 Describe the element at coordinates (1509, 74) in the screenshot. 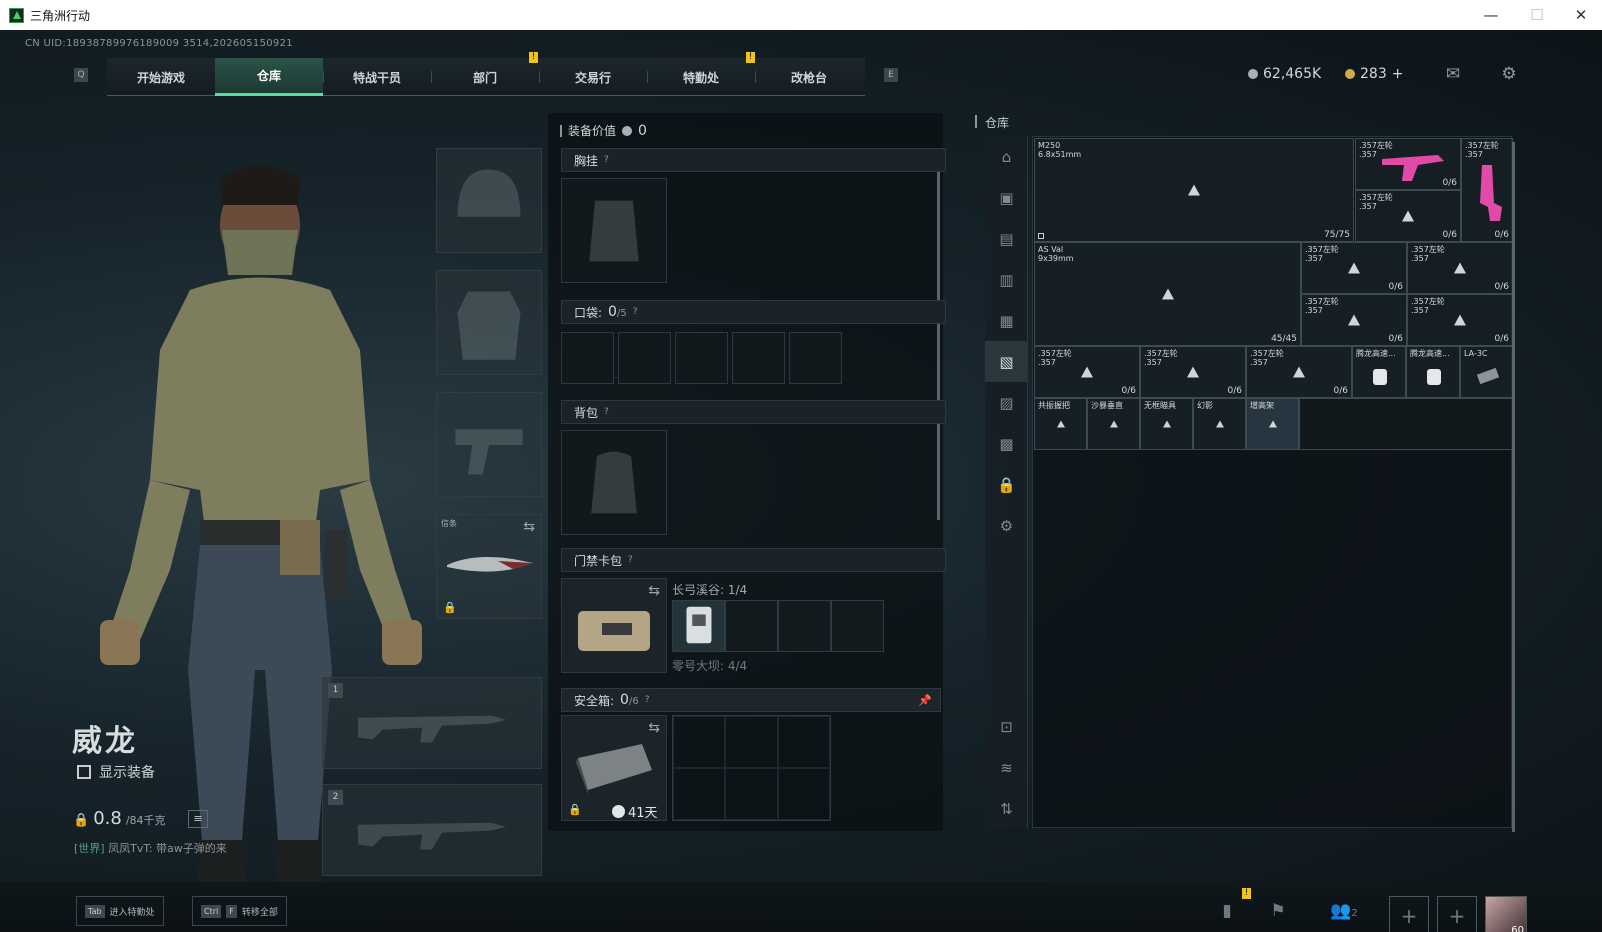

I see `settings-gear-icon: ⚙` at that location.